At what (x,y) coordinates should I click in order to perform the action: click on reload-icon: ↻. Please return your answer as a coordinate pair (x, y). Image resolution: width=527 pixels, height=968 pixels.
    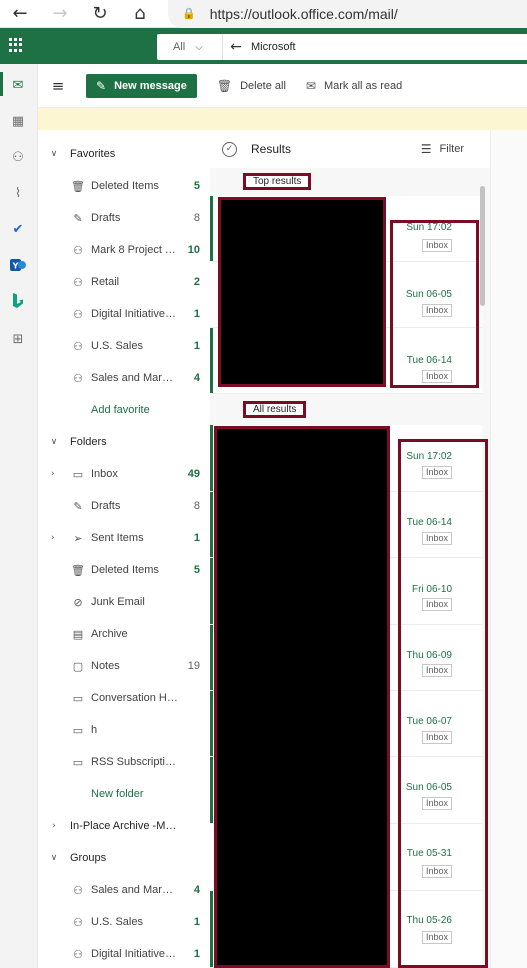
    Looking at the image, I should click on (100, 14).